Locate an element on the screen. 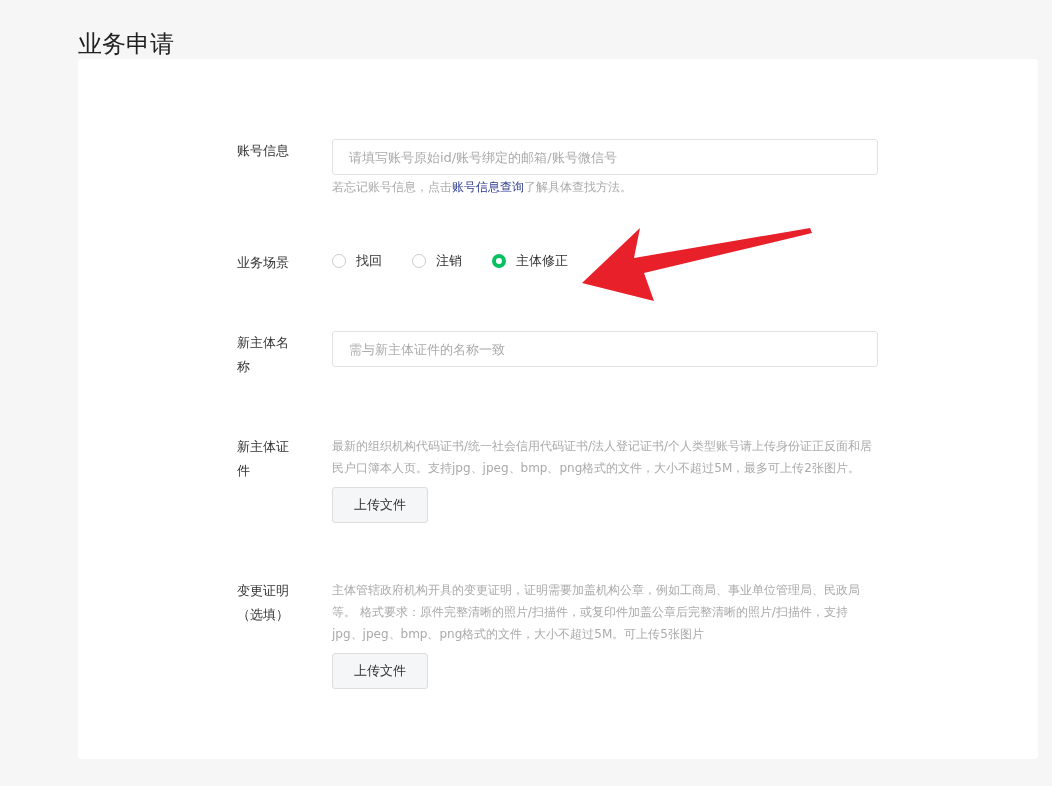 The width and height of the screenshot is (1052, 786). field-label: 账号信息 is located at coordinates (263, 151).